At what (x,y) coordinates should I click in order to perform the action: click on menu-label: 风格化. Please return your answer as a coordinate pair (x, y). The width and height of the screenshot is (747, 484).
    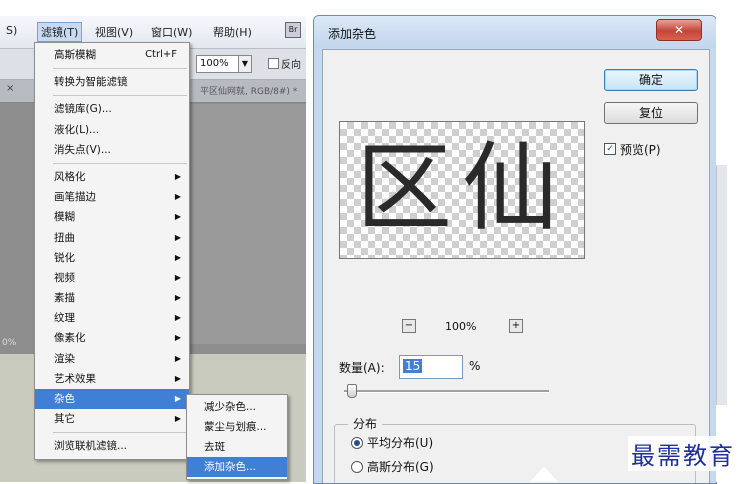
    Looking at the image, I should click on (70, 176).